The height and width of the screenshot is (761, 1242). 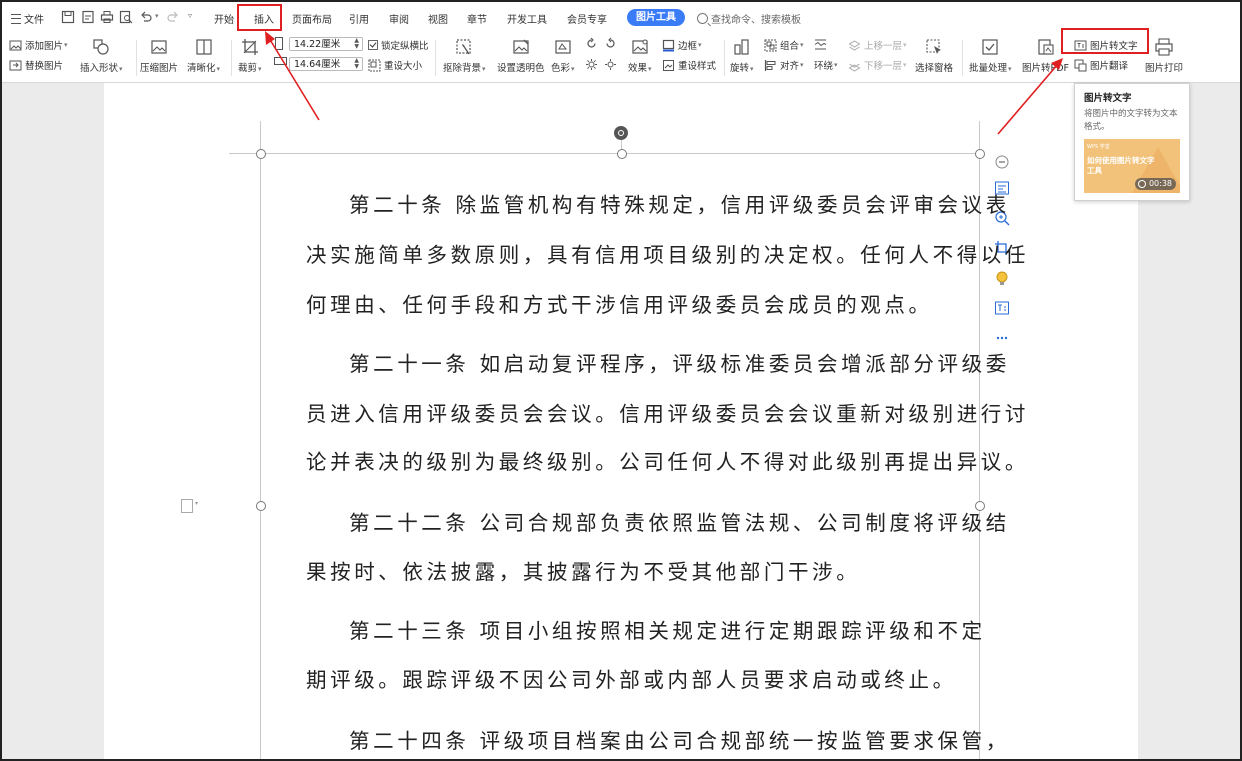 I want to click on collapse-icon, so click(x=1002, y=162).